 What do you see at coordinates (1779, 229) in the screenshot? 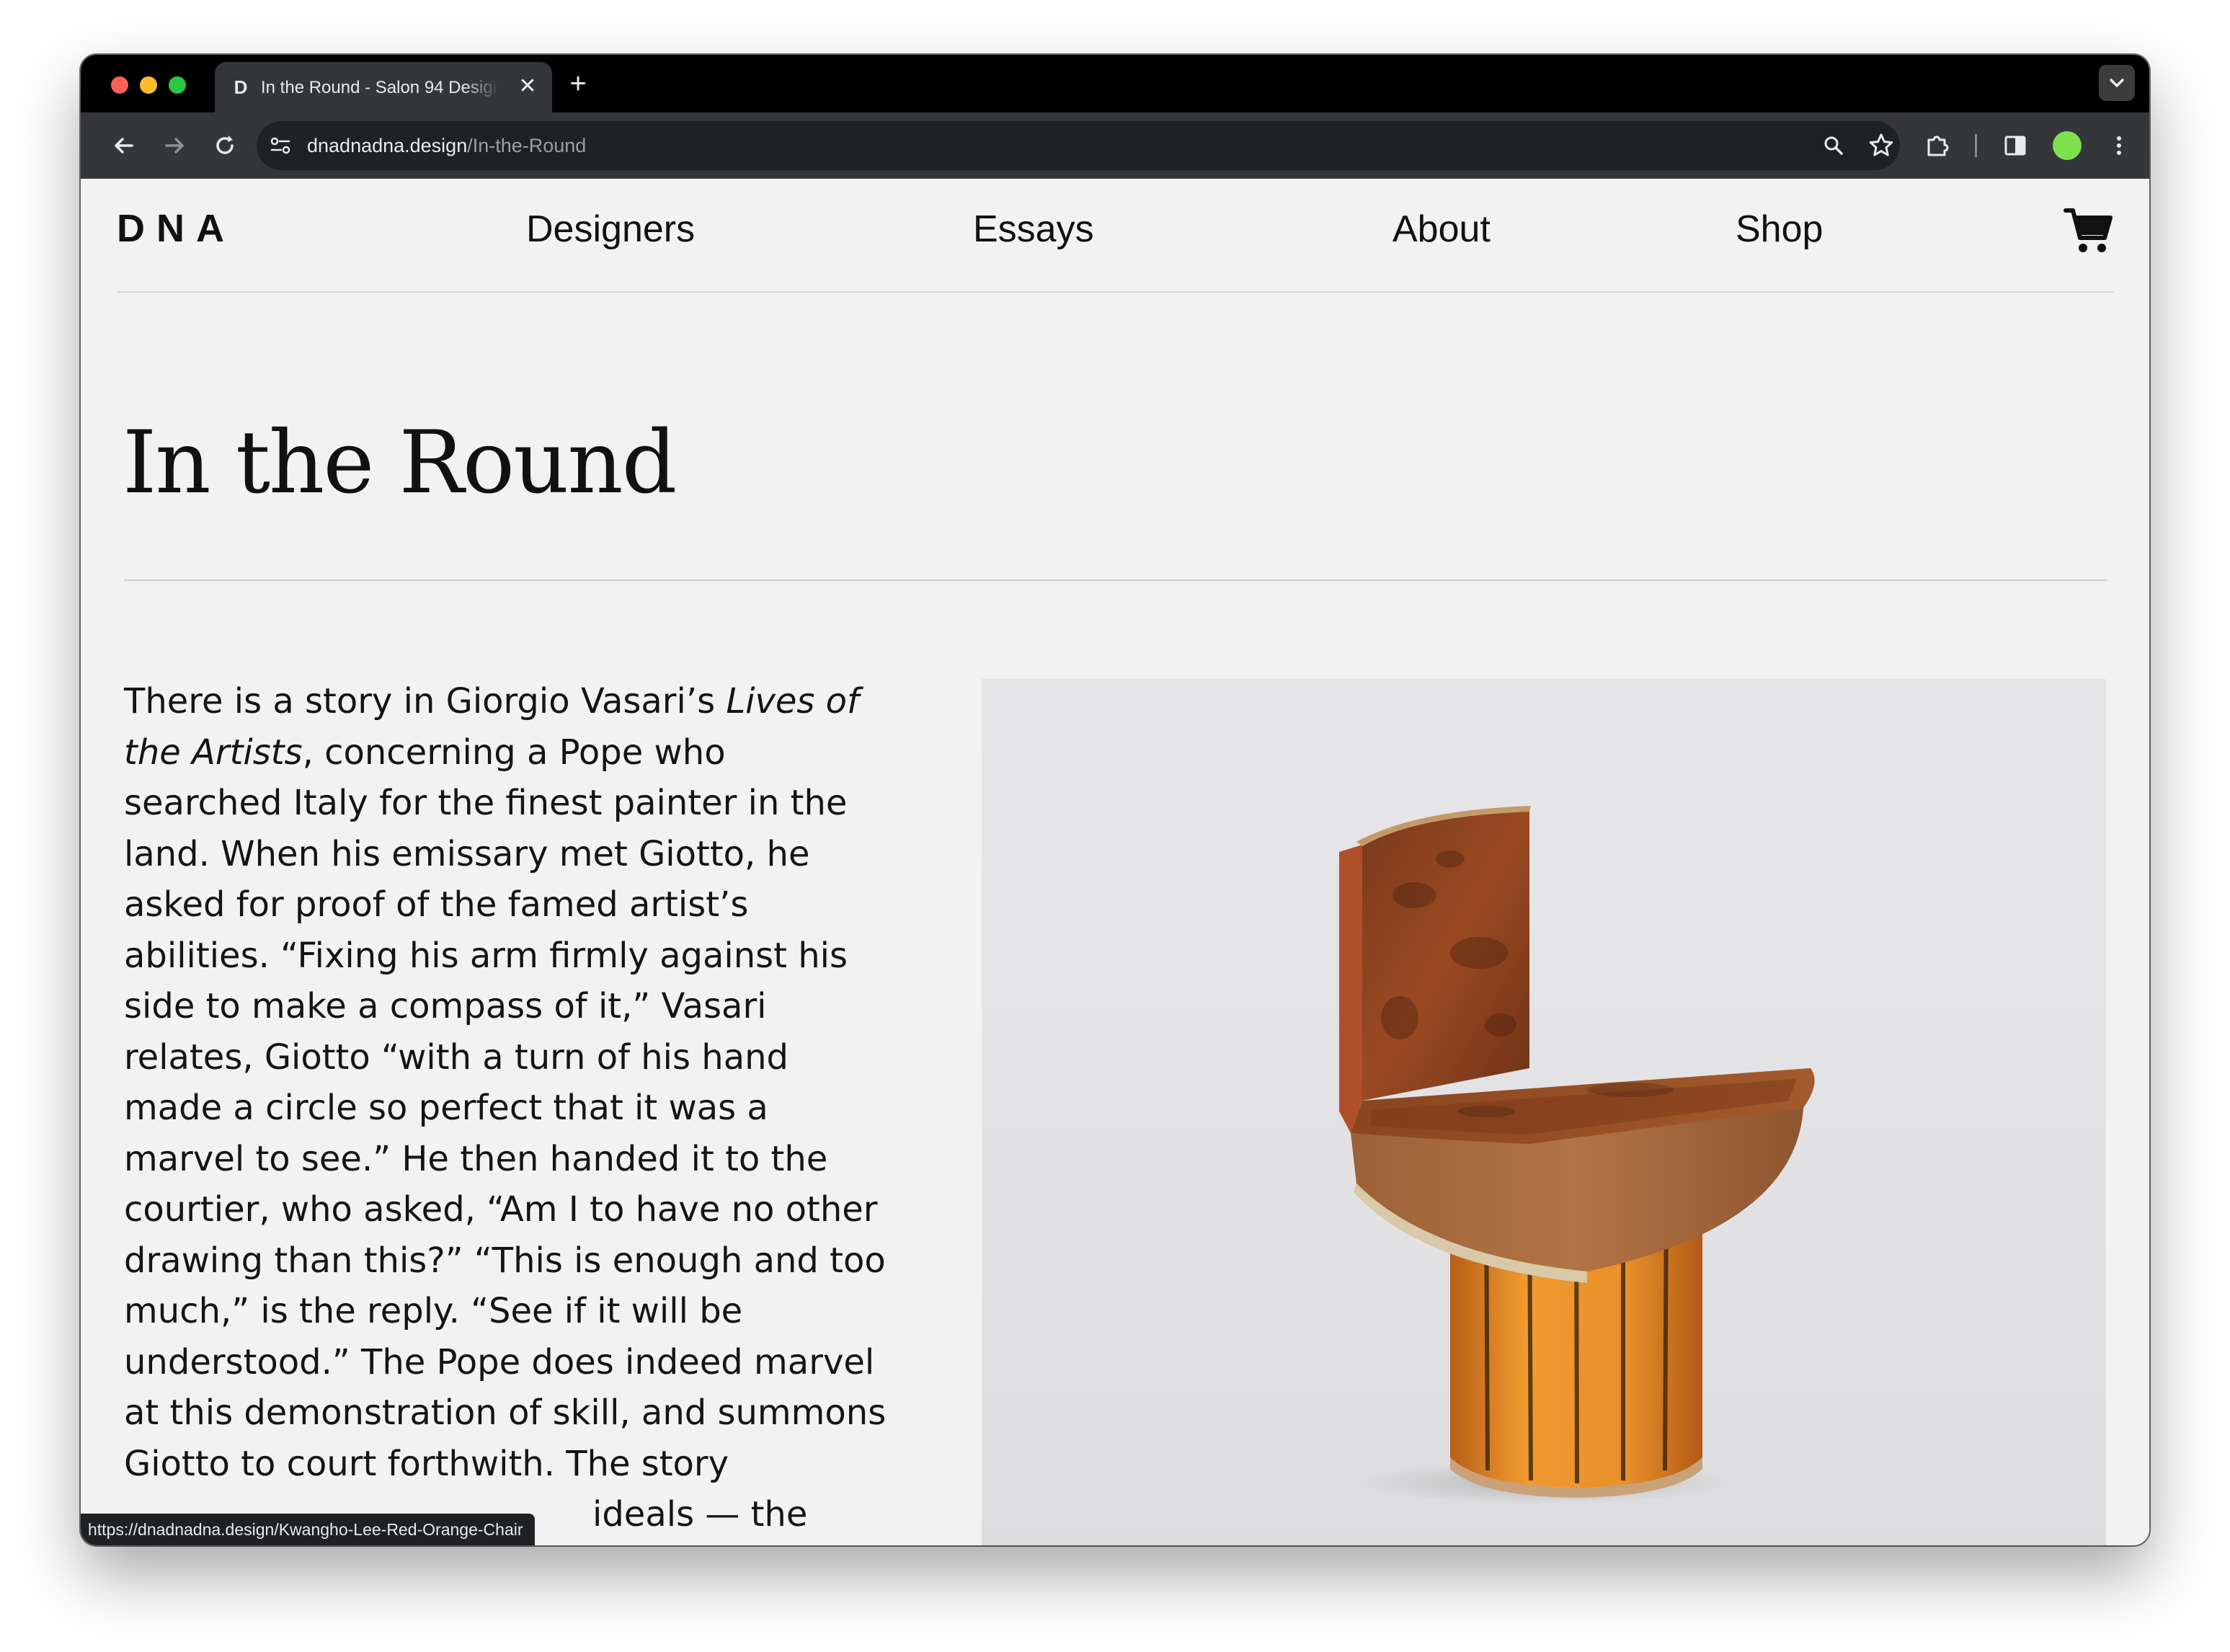
I see `nav-shop: Shop` at bounding box center [1779, 229].